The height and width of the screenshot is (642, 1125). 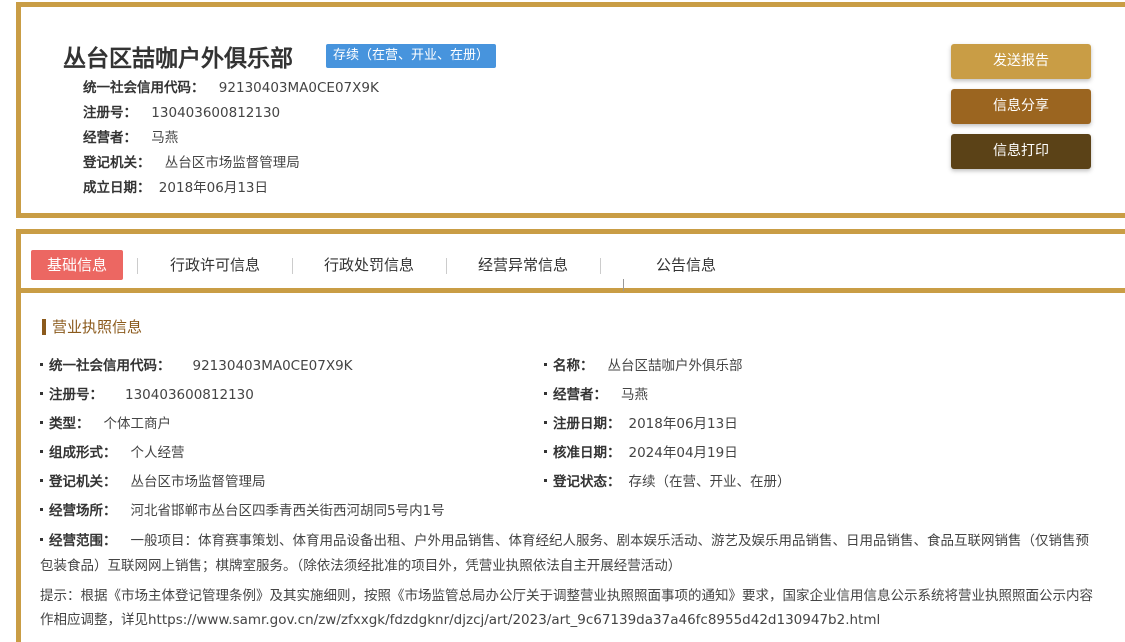 I want to click on info-label: 注册号：, so click(x=76, y=395).